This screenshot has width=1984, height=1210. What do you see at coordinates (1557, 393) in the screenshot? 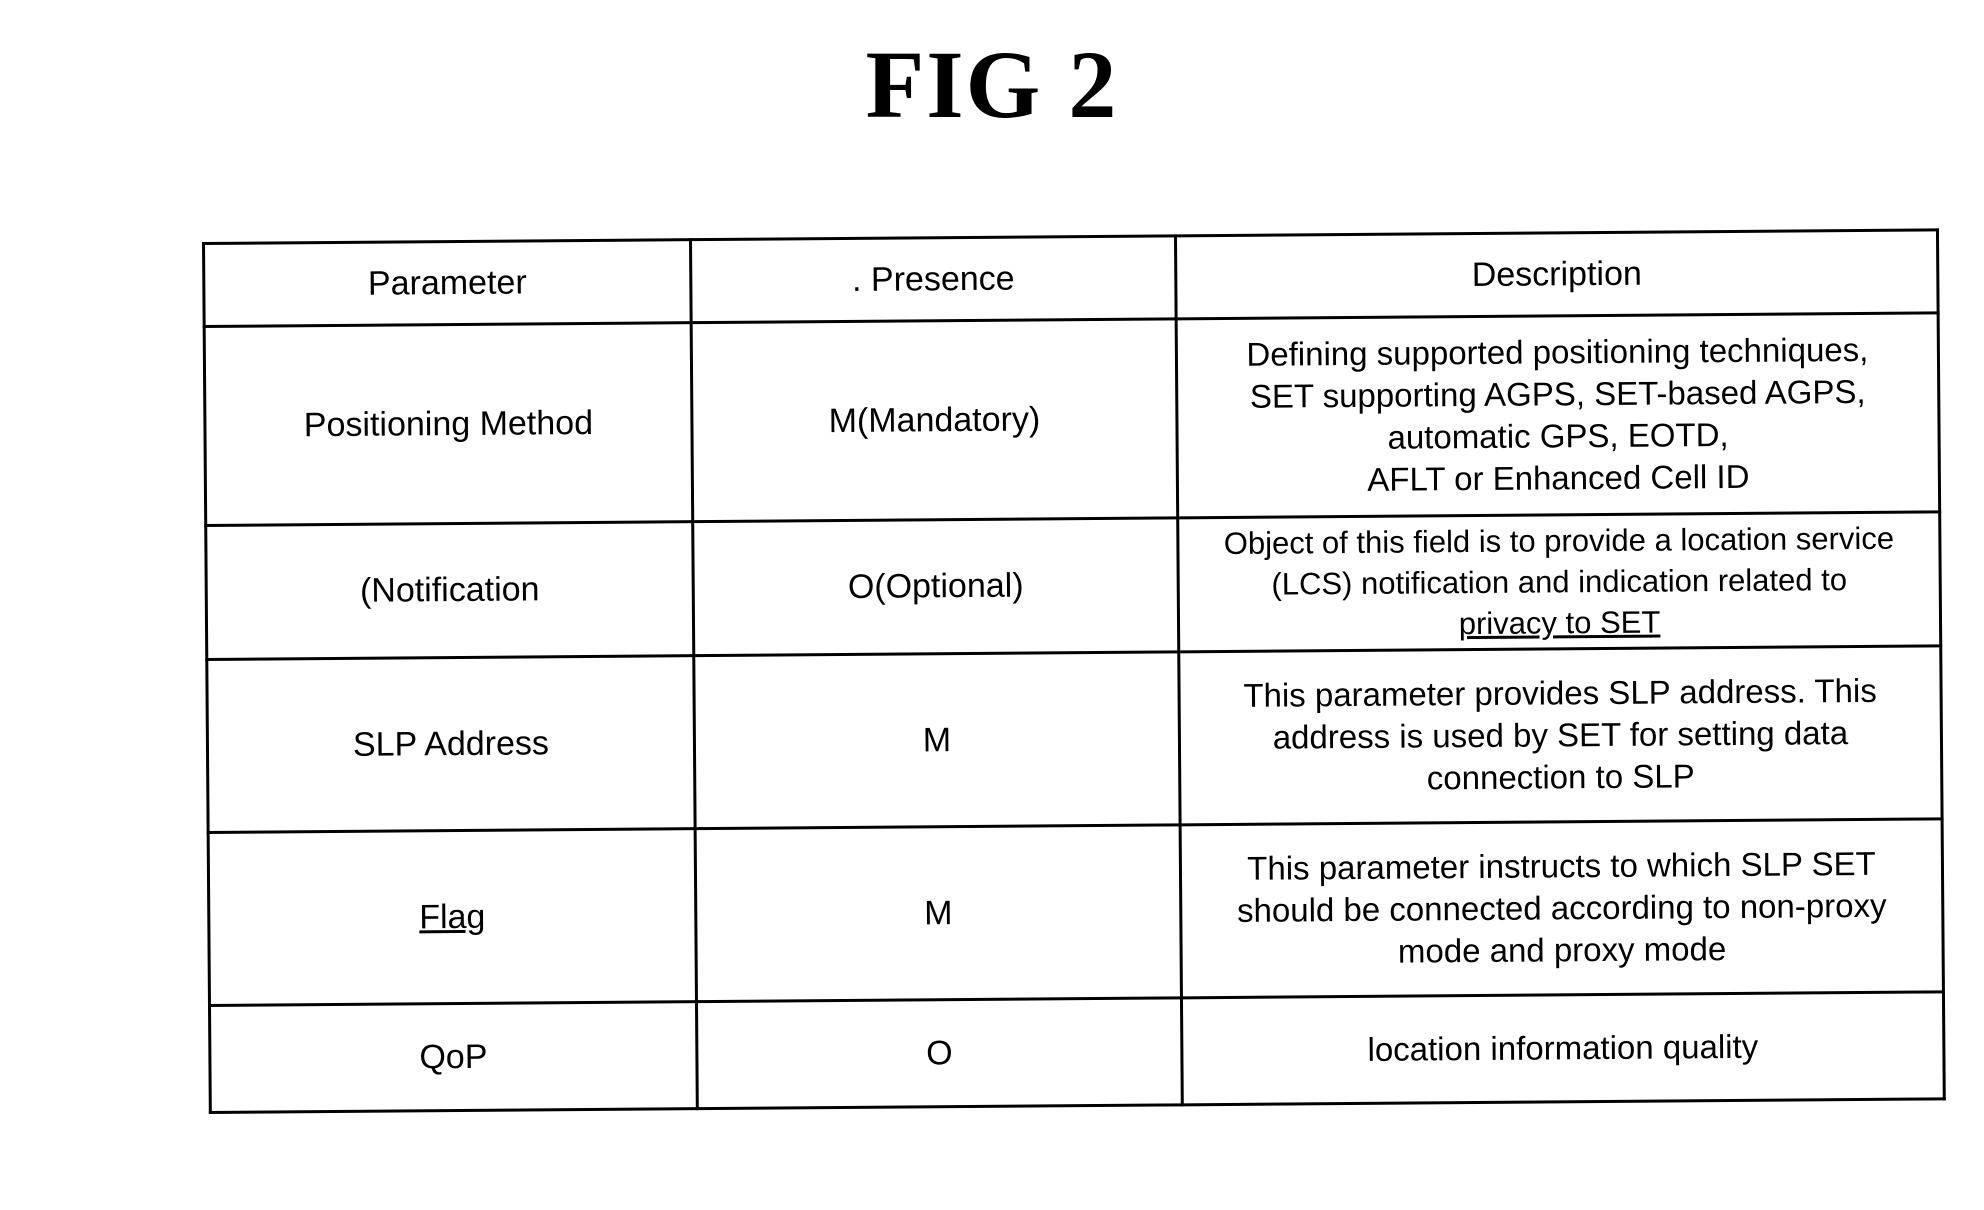
I see `description-line: SET supporting AGPS, SET-based AGPS,` at bounding box center [1557, 393].